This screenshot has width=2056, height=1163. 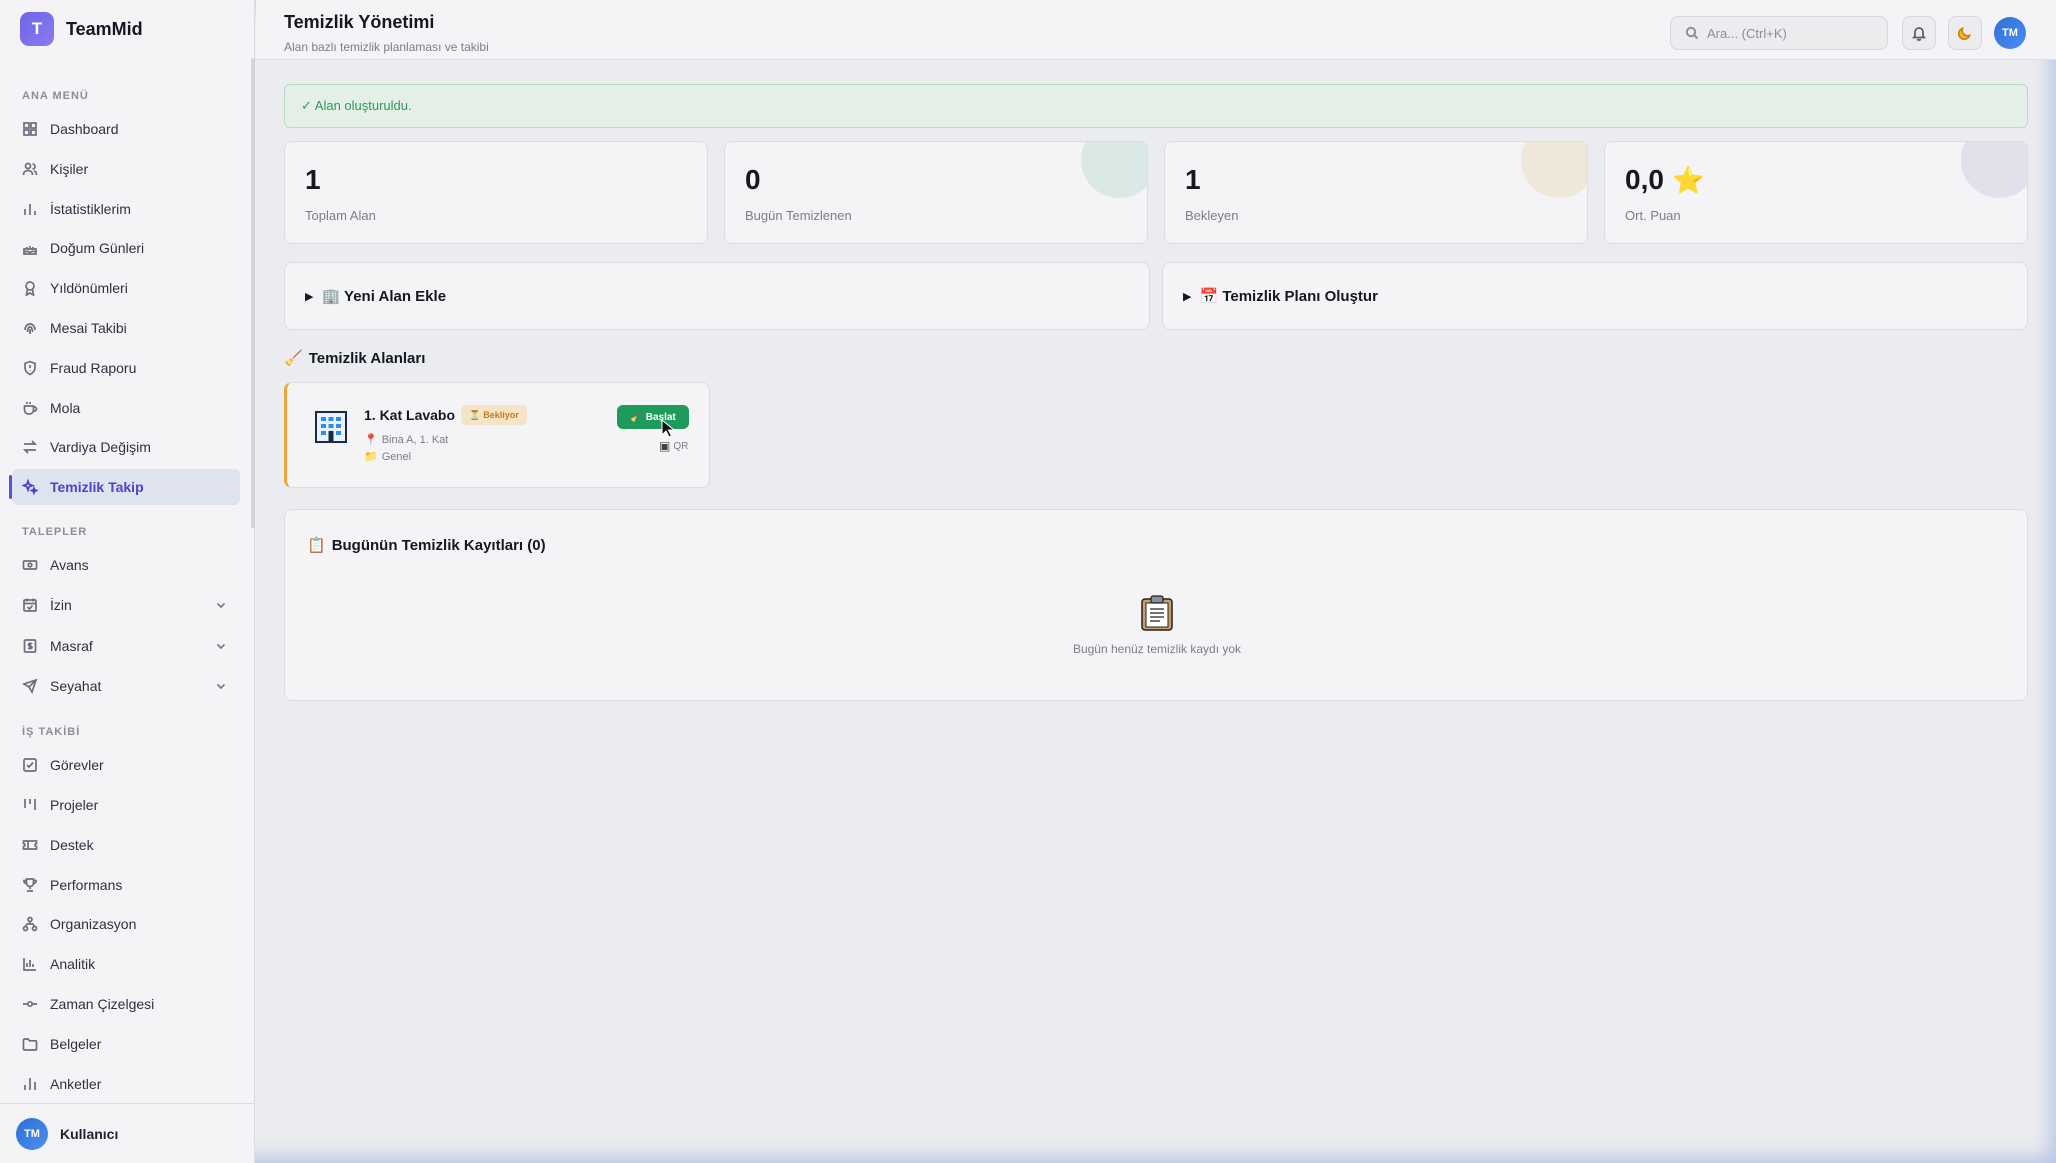 What do you see at coordinates (30, 765) in the screenshot?
I see `check-square-icon` at bounding box center [30, 765].